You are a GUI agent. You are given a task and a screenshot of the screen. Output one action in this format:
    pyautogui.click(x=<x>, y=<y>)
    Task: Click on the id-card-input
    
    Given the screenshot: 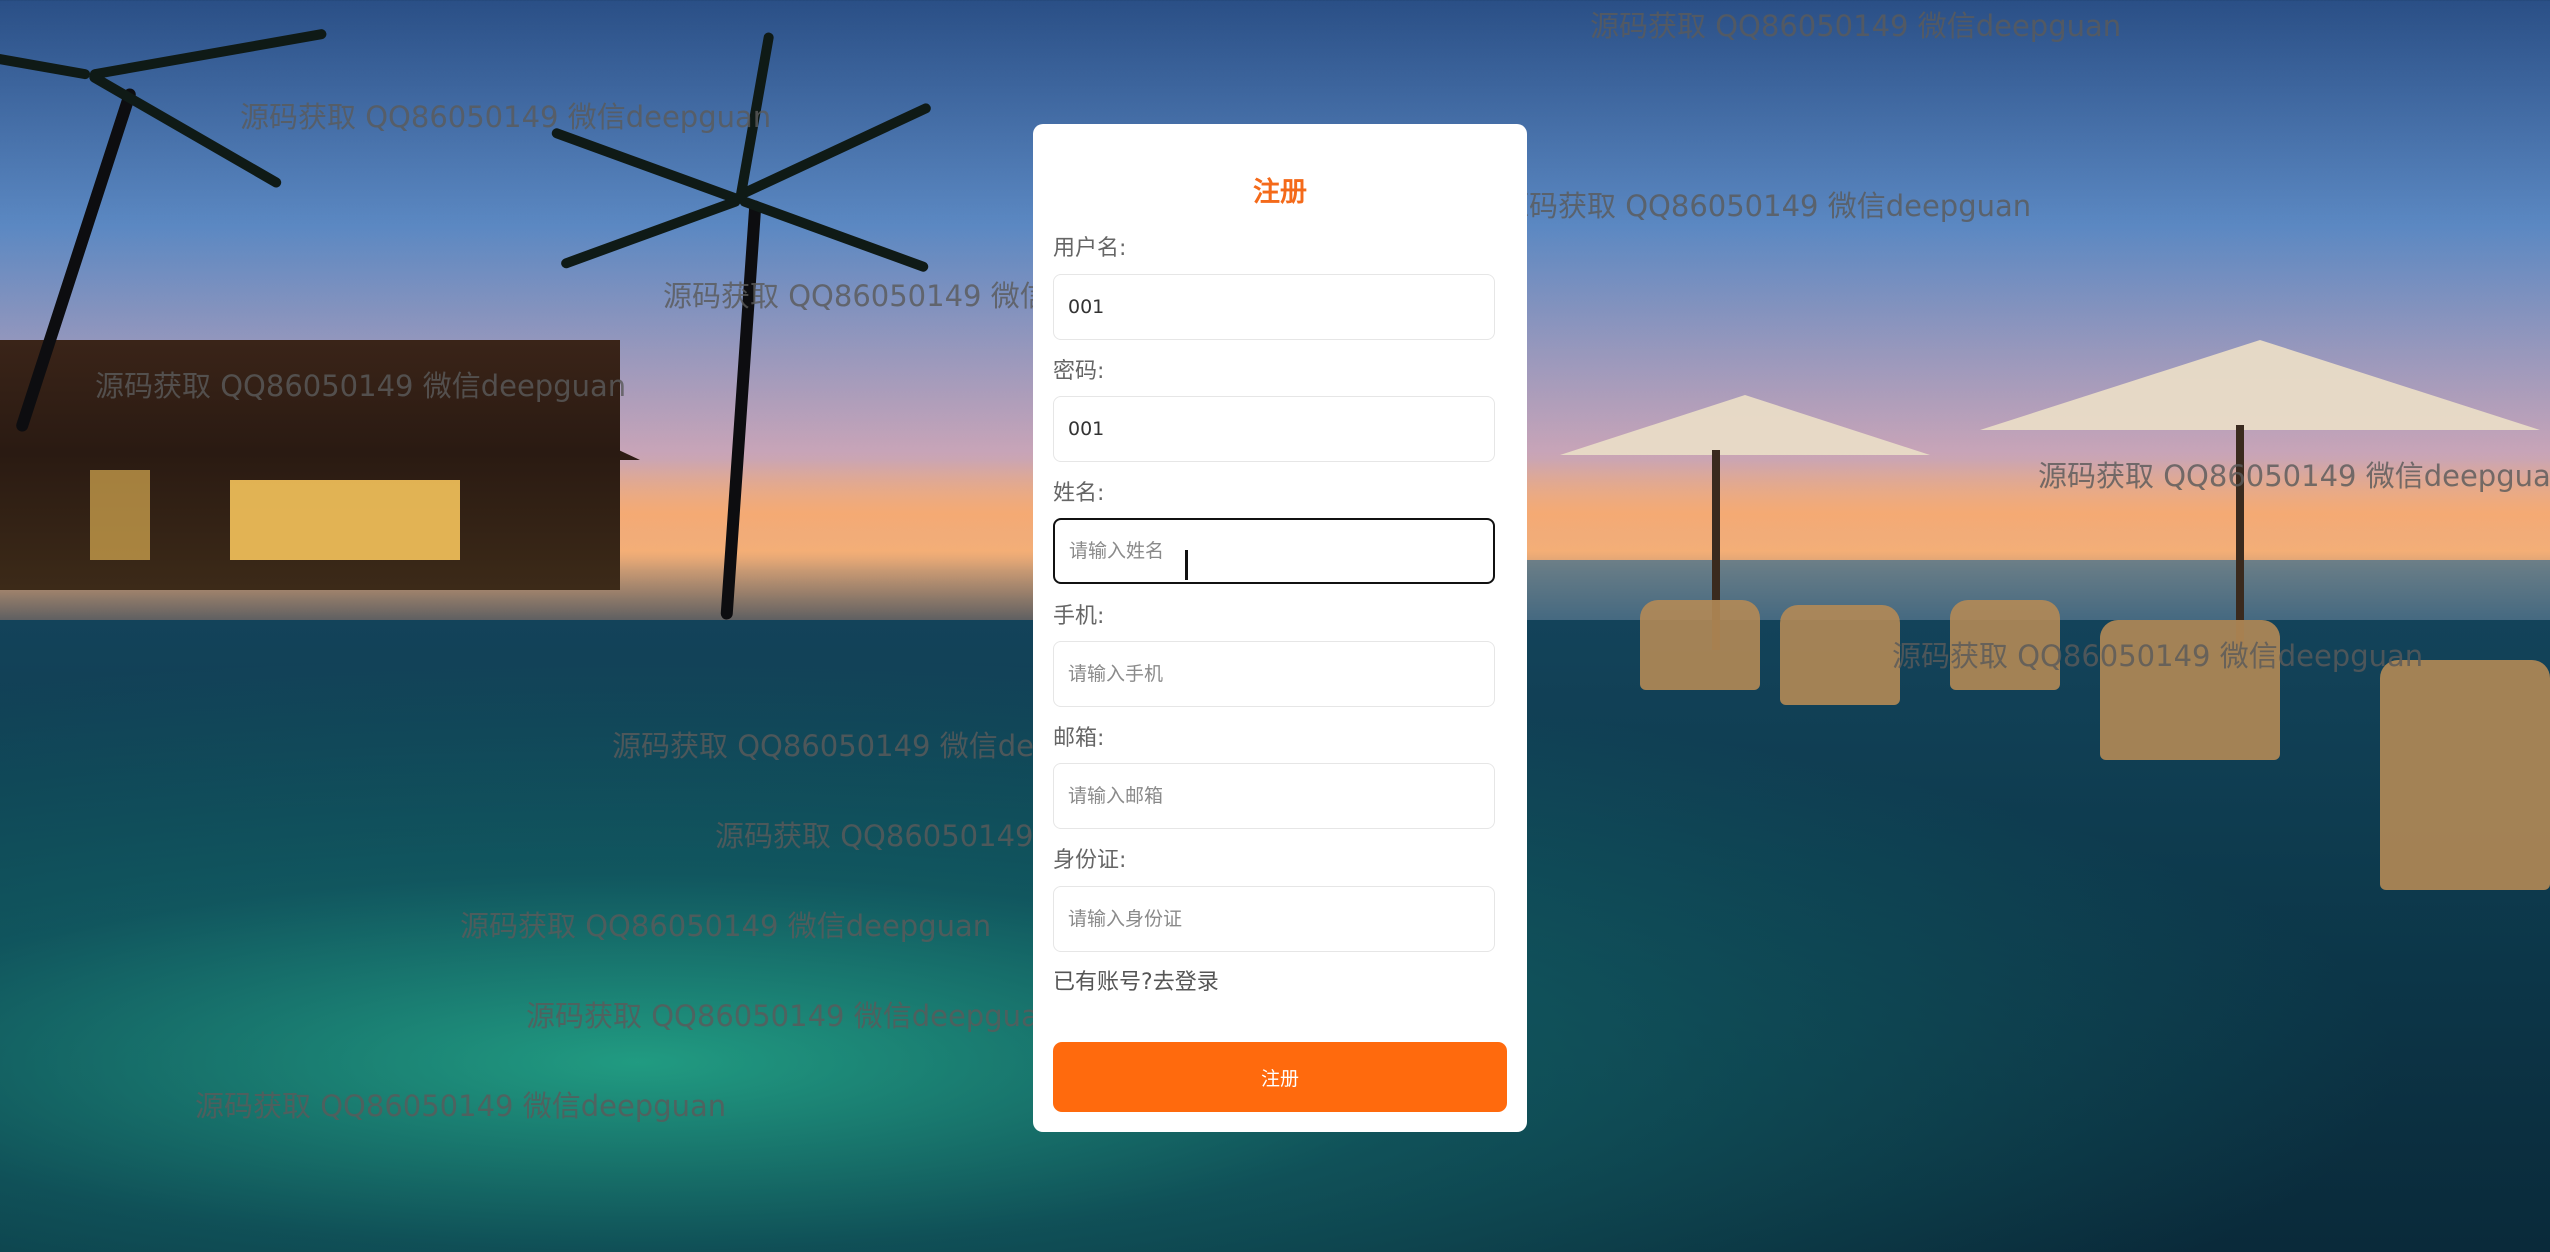 What is the action you would take?
    pyautogui.click(x=1274, y=919)
    